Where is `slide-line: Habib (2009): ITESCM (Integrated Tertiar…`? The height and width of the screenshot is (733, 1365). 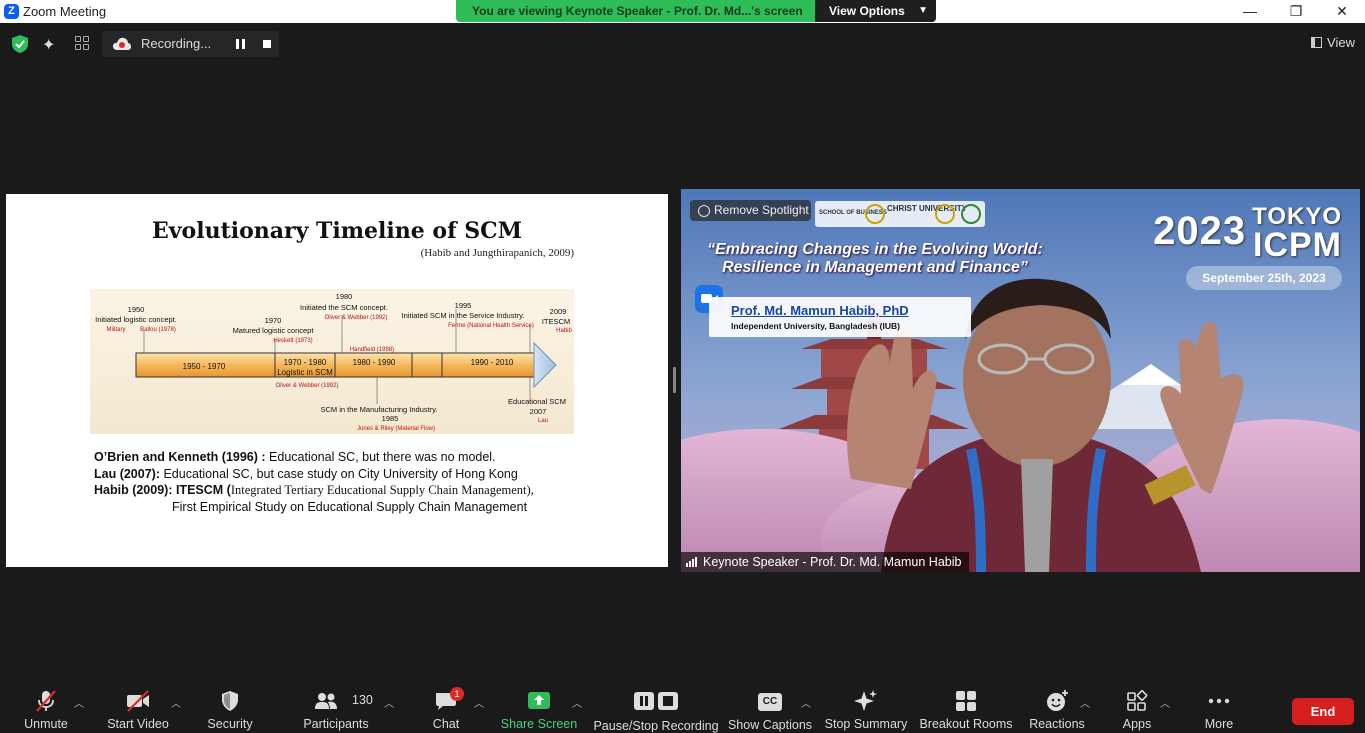
slide-line: Habib (2009): ITESCM (Integrated Tertiar… is located at coordinates (314, 490).